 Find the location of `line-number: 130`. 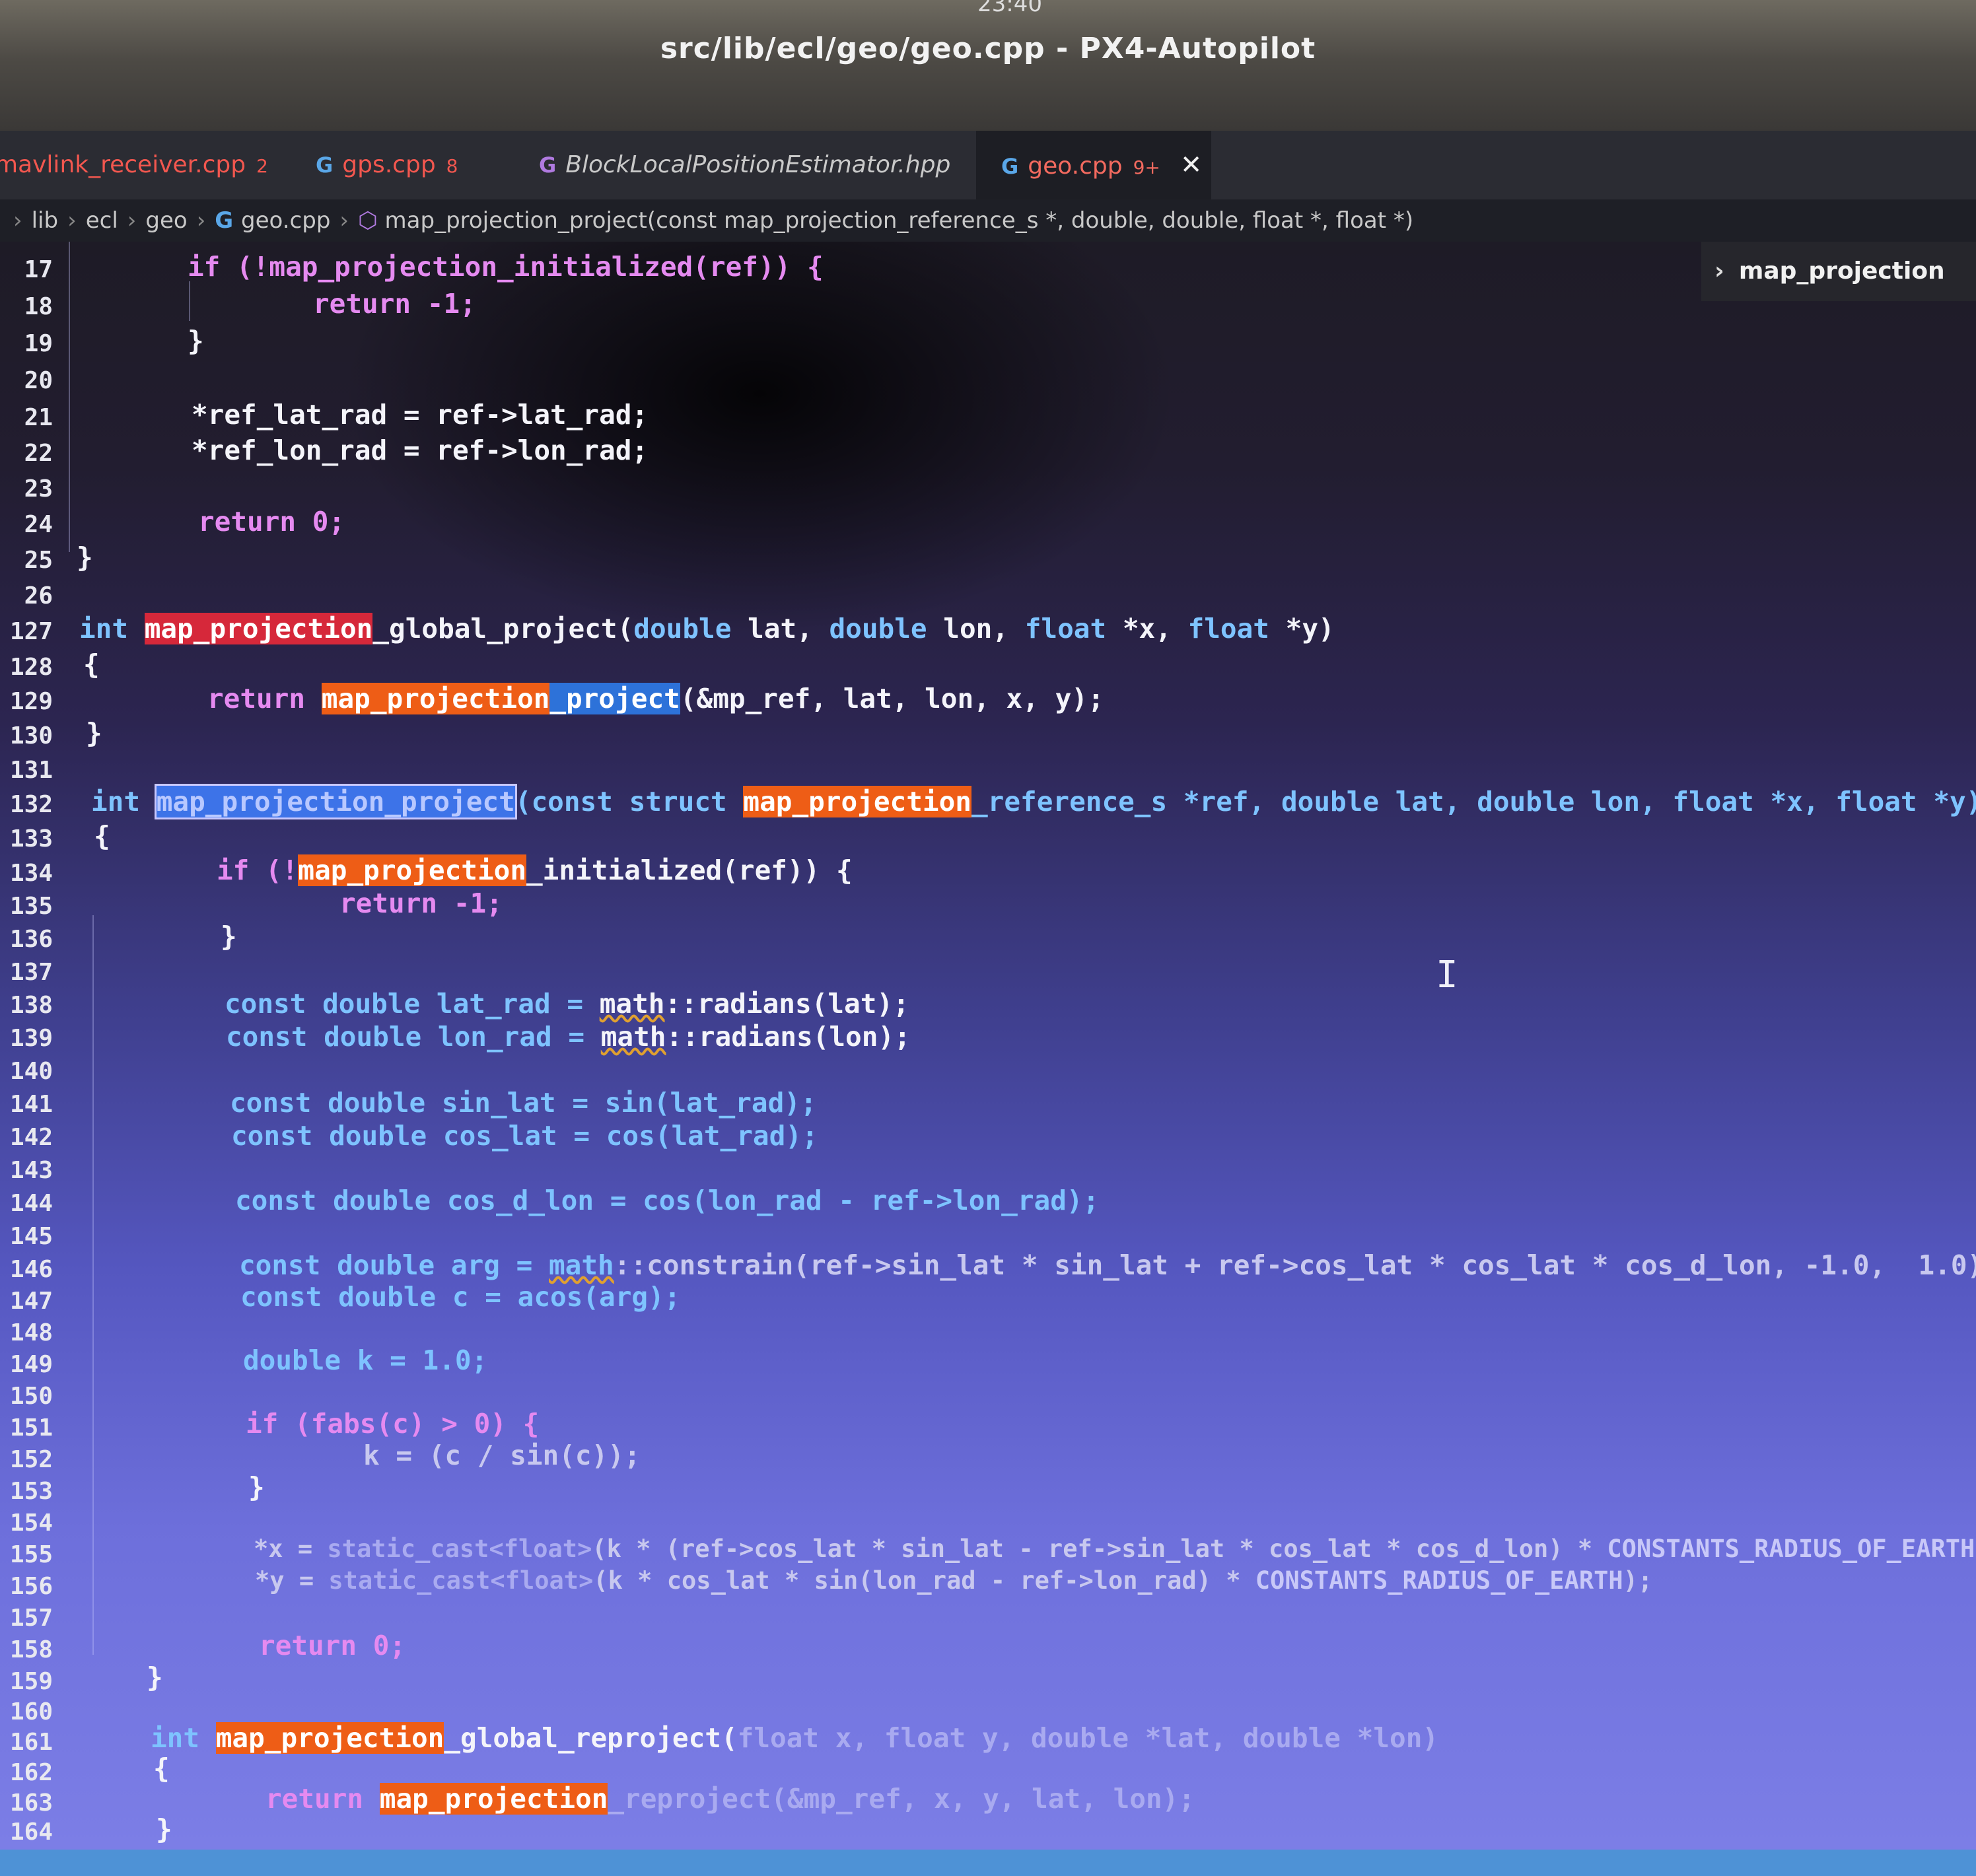

line-number: 130 is located at coordinates (31, 735).